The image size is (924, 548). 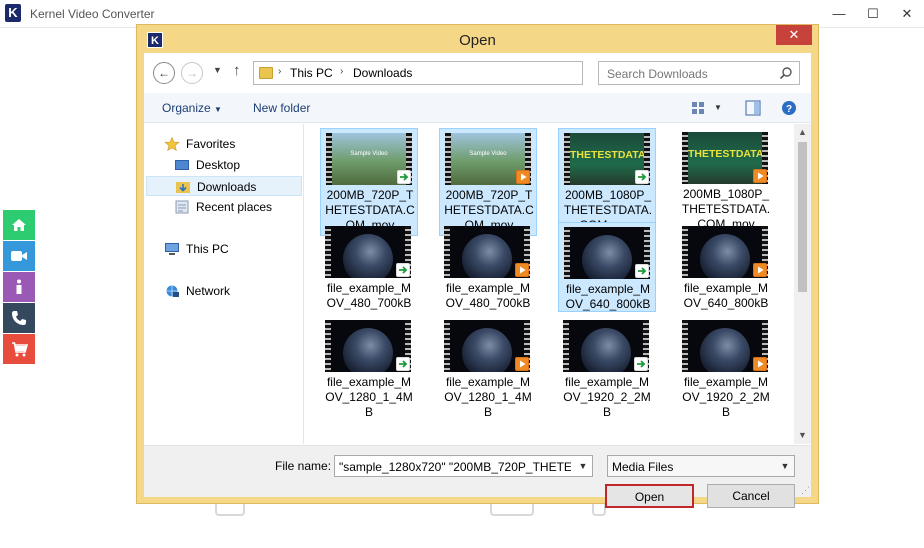 I want to click on star-icon, so click(x=172, y=144).